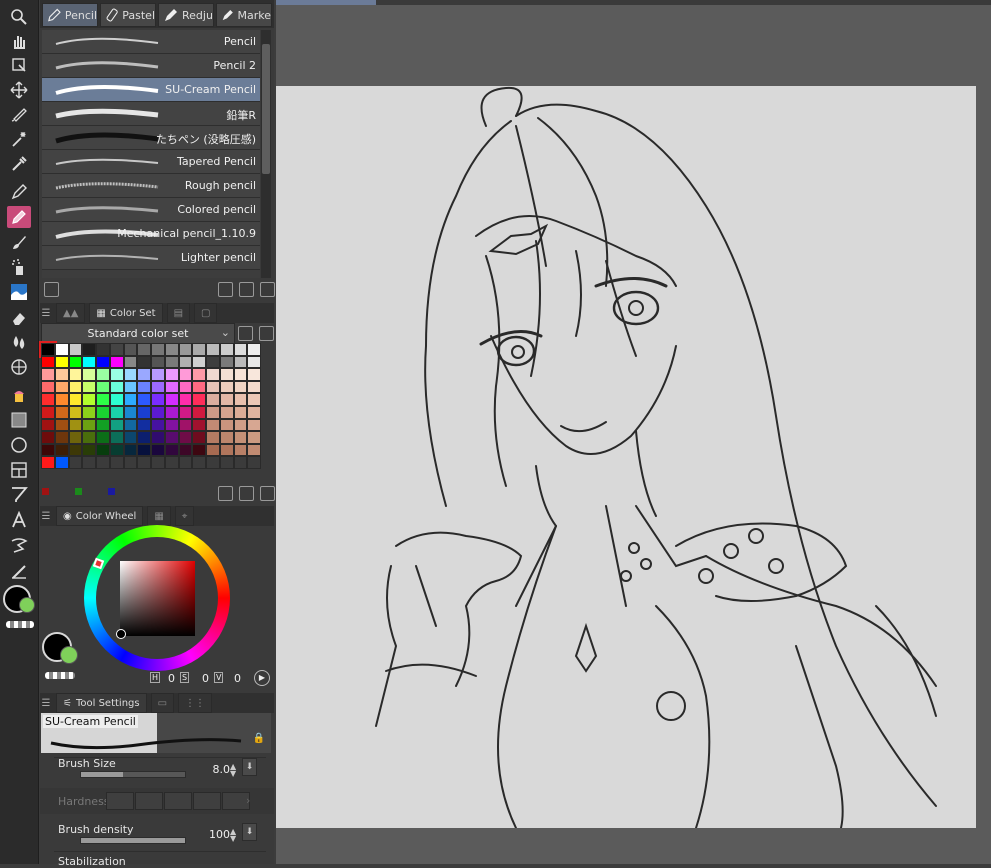 The width and height of the screenshot is (991, 868). What do you see at coordinates (19, 192) in the screenshot?
I see `pen-icon` at bounding box center [19, 192].